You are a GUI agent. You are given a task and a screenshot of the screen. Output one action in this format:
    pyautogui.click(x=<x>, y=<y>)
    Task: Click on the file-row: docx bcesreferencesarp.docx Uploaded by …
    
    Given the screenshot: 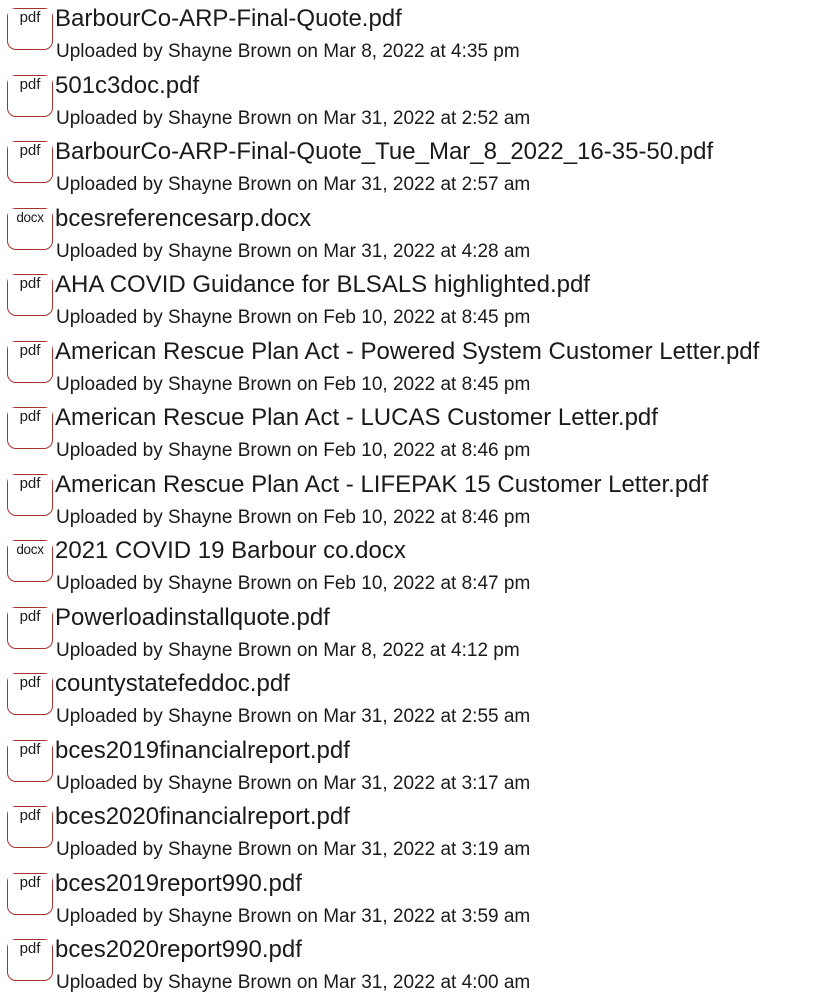 What is the action you would take?
    pyautogui.click(x=416, y=233)
    